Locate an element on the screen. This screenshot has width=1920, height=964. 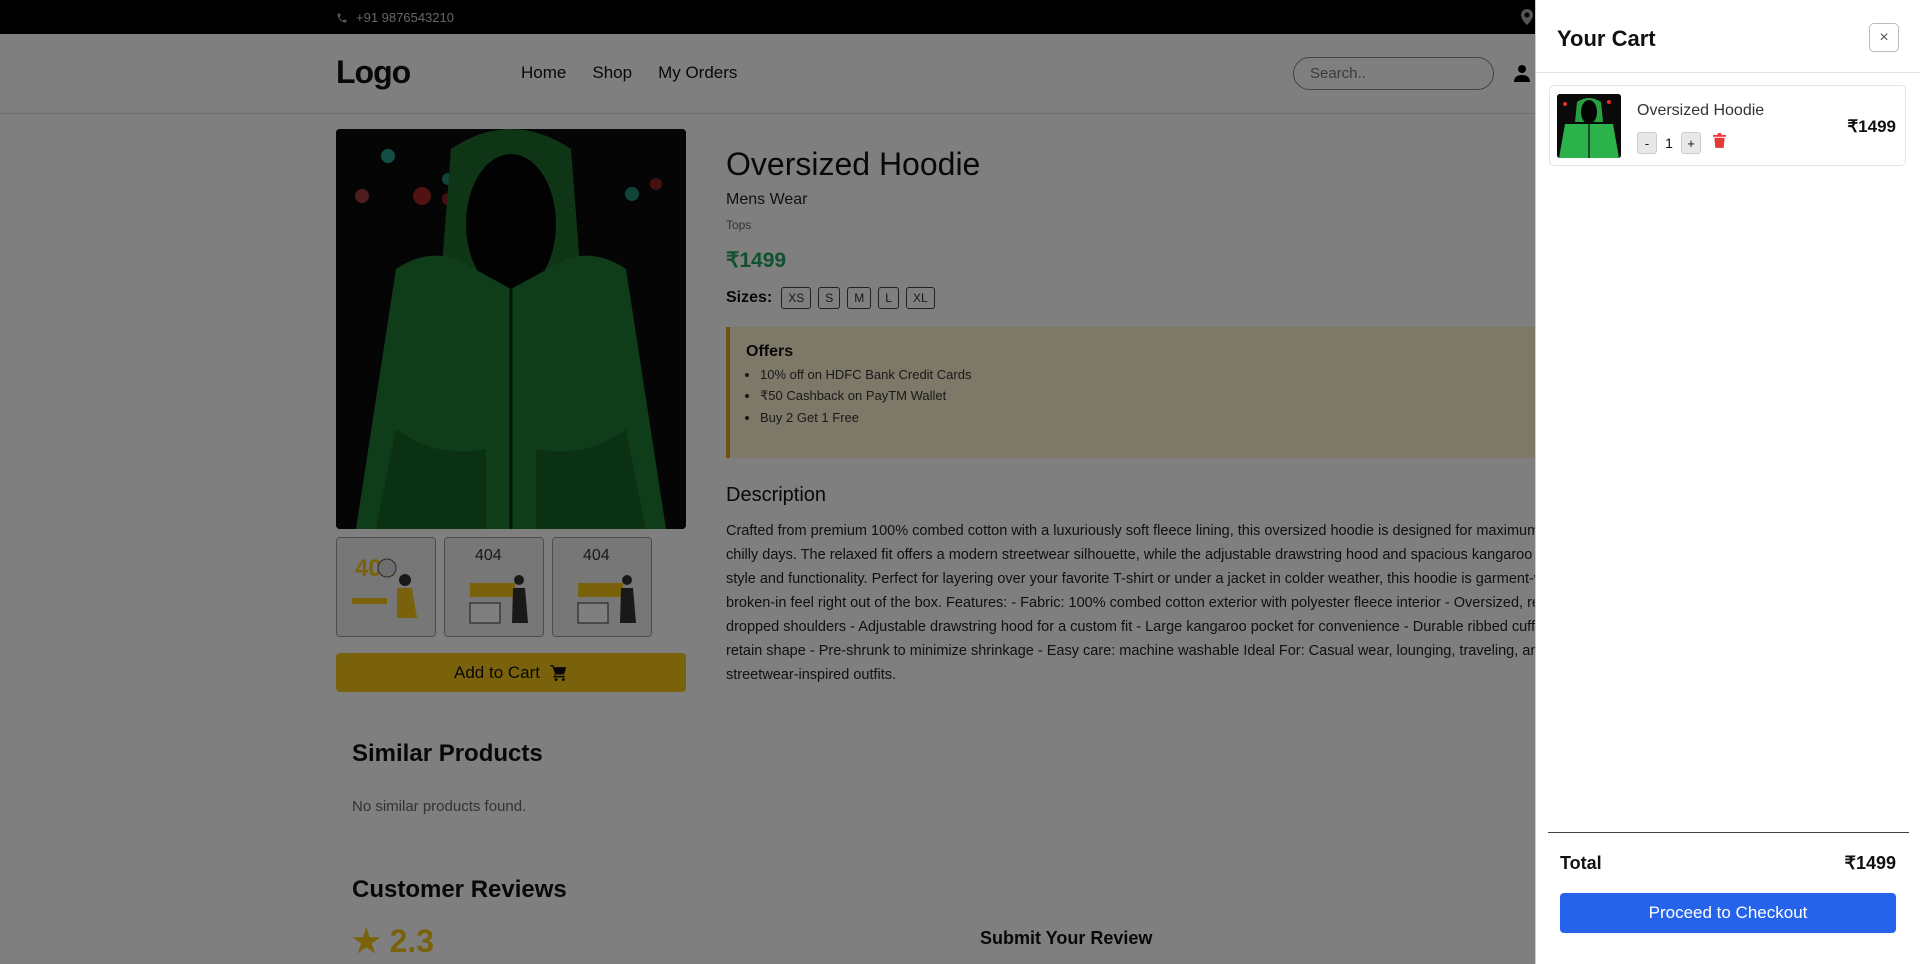
close-cart-button: × is located at coordinates (1884, 37).